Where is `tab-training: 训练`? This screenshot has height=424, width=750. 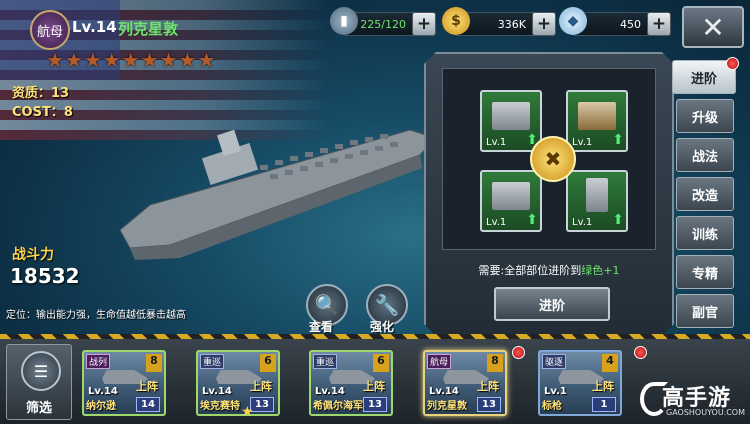 tab-training: 训练 is located at coordinates (705, 233).